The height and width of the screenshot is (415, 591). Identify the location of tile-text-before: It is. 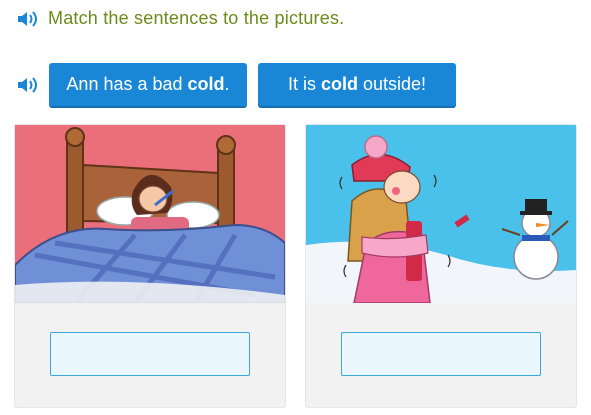
(304, 84).